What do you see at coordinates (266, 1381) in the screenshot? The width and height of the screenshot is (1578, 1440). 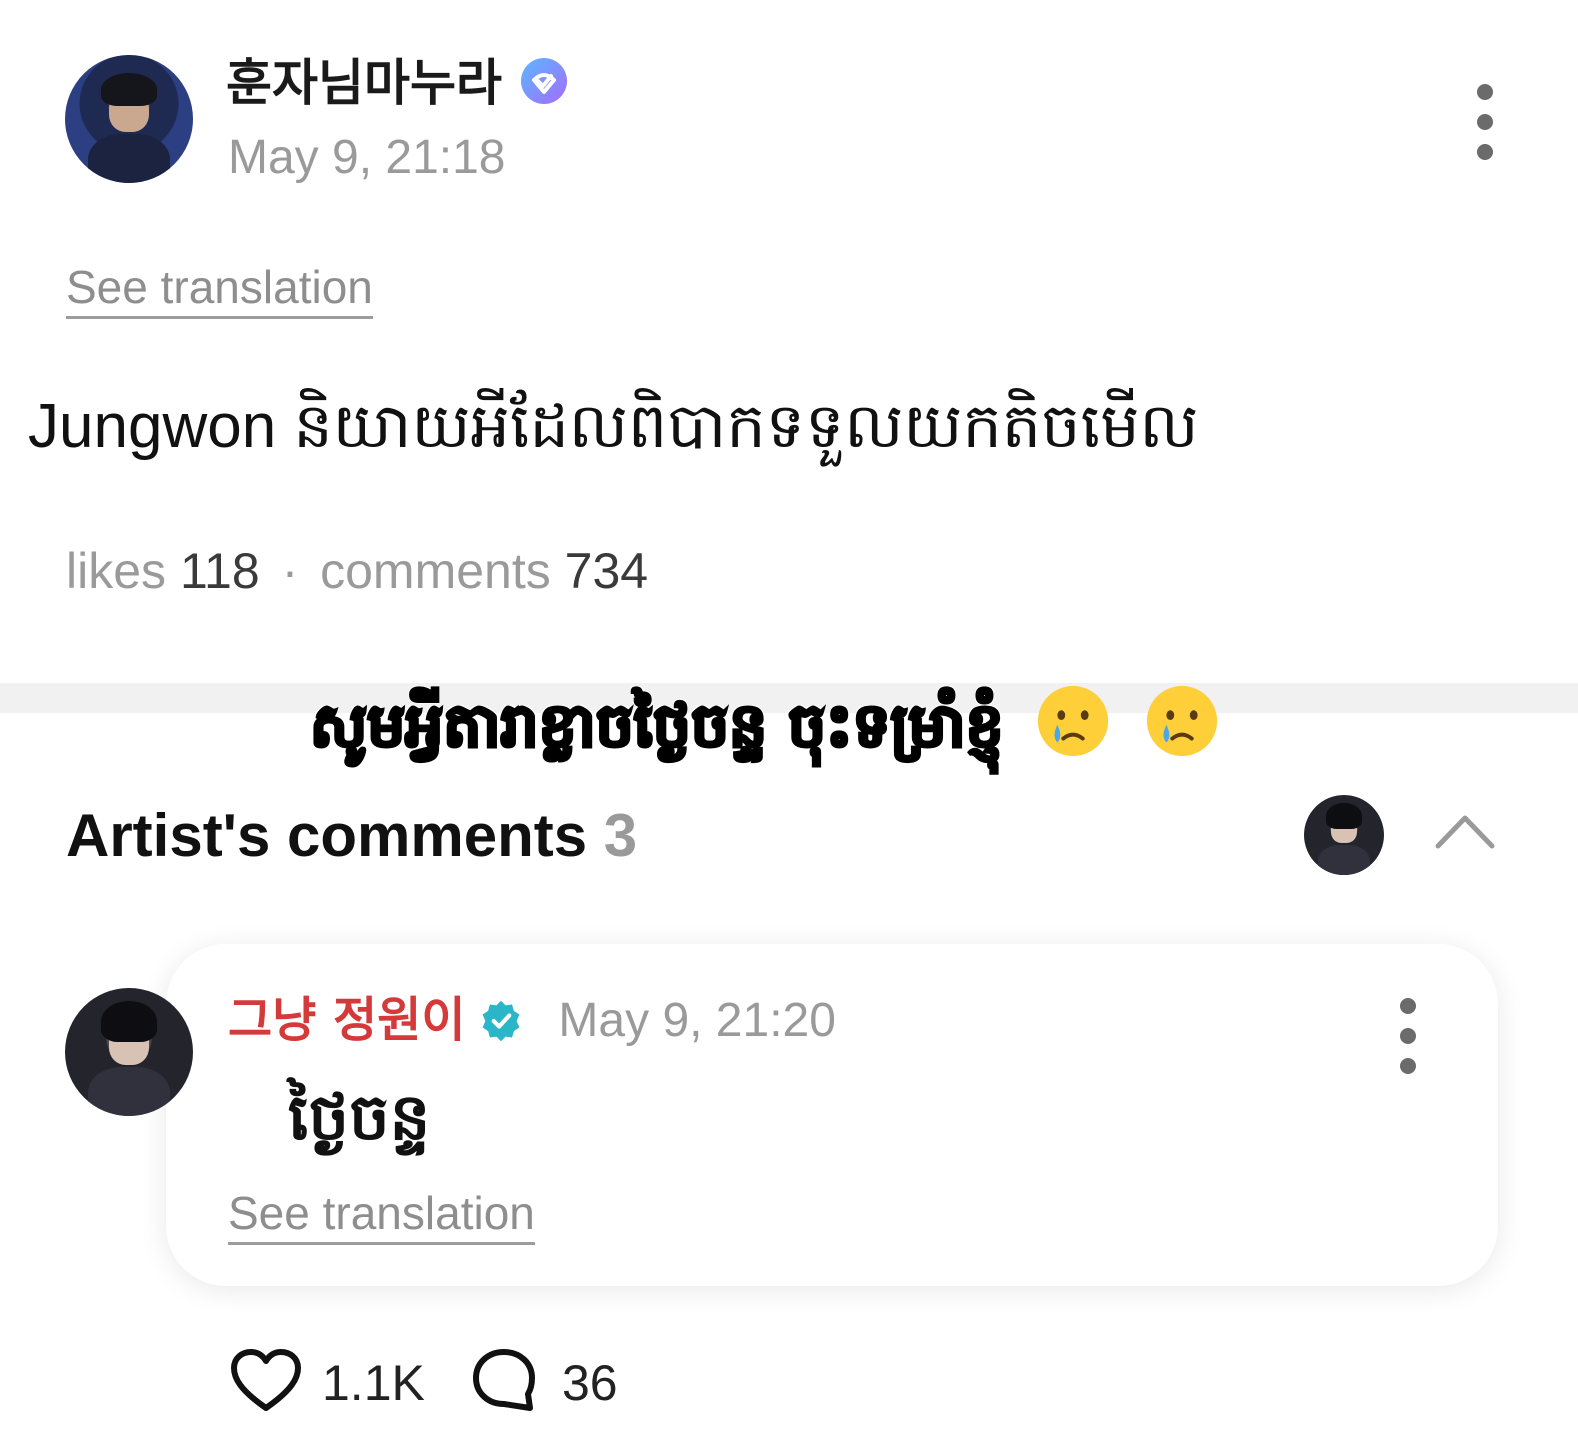 I see `heart-icon` at bounding box center [266, 1381].